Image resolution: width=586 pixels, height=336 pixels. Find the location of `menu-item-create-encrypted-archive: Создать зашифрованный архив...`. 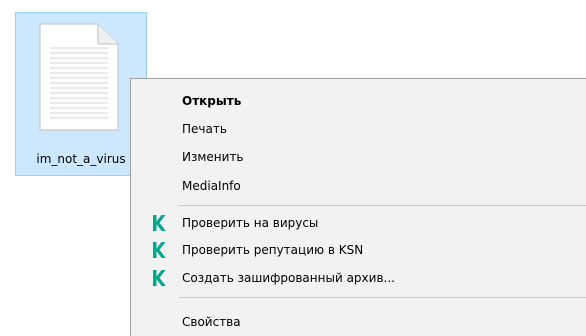

menu-item-create-encrypted-archive: Создать зашифрованный архив... is located at coordinates (359, 278).